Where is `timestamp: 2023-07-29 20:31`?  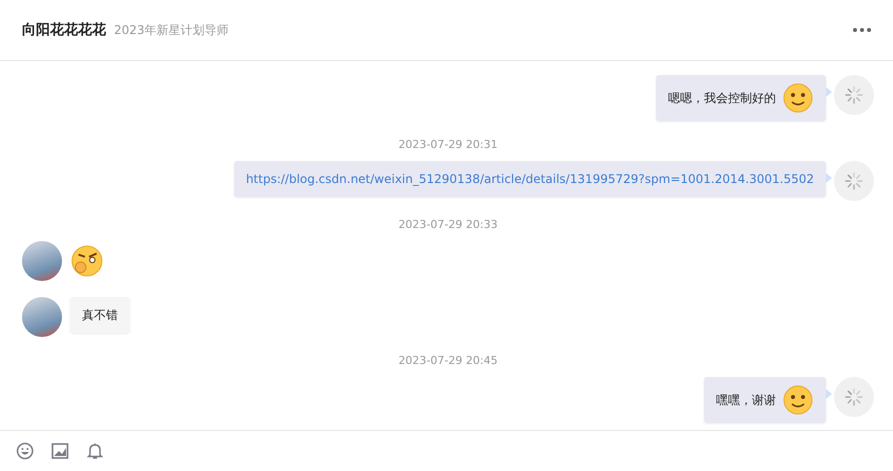
timestamp: 2023-07-29 20:31 is located at coordinates (448, 144).